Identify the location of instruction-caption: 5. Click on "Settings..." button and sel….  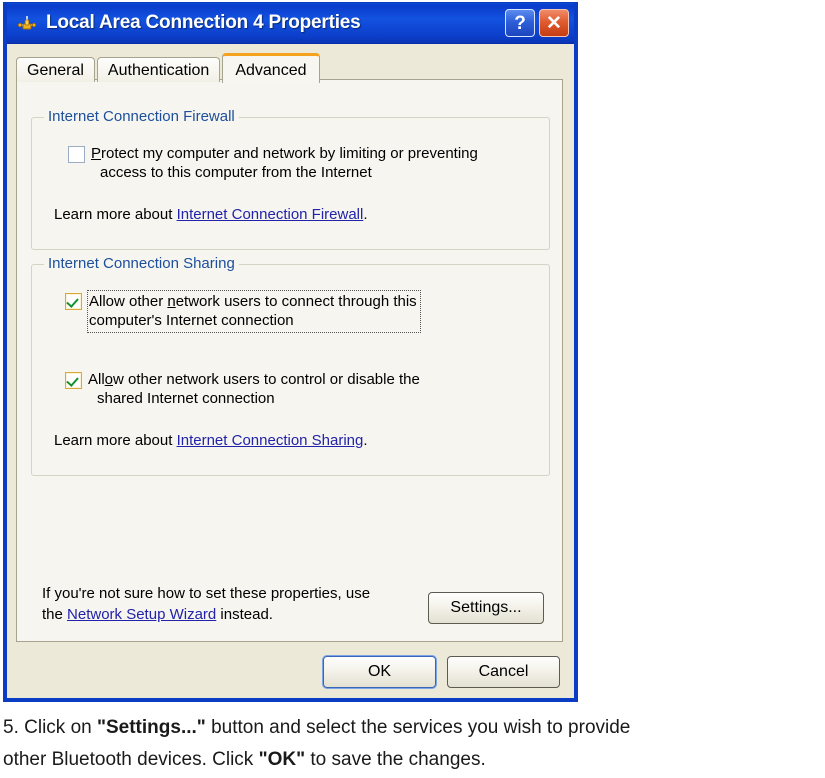
(412, 744).